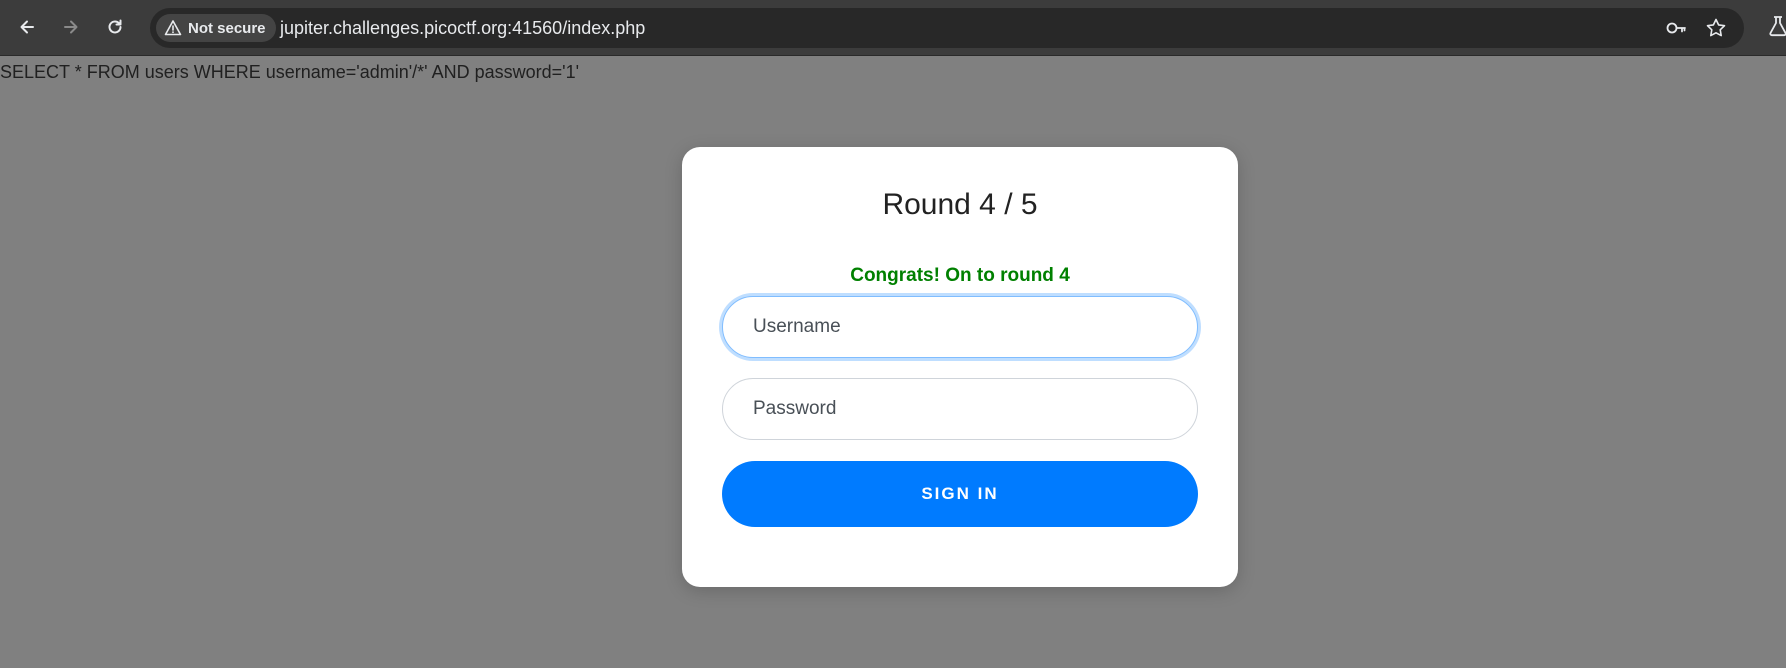 Image resolution: width=1786 pixels, height=668 pixels. I want to click on sign-in-button: SIGN IN, so click(960, 494).